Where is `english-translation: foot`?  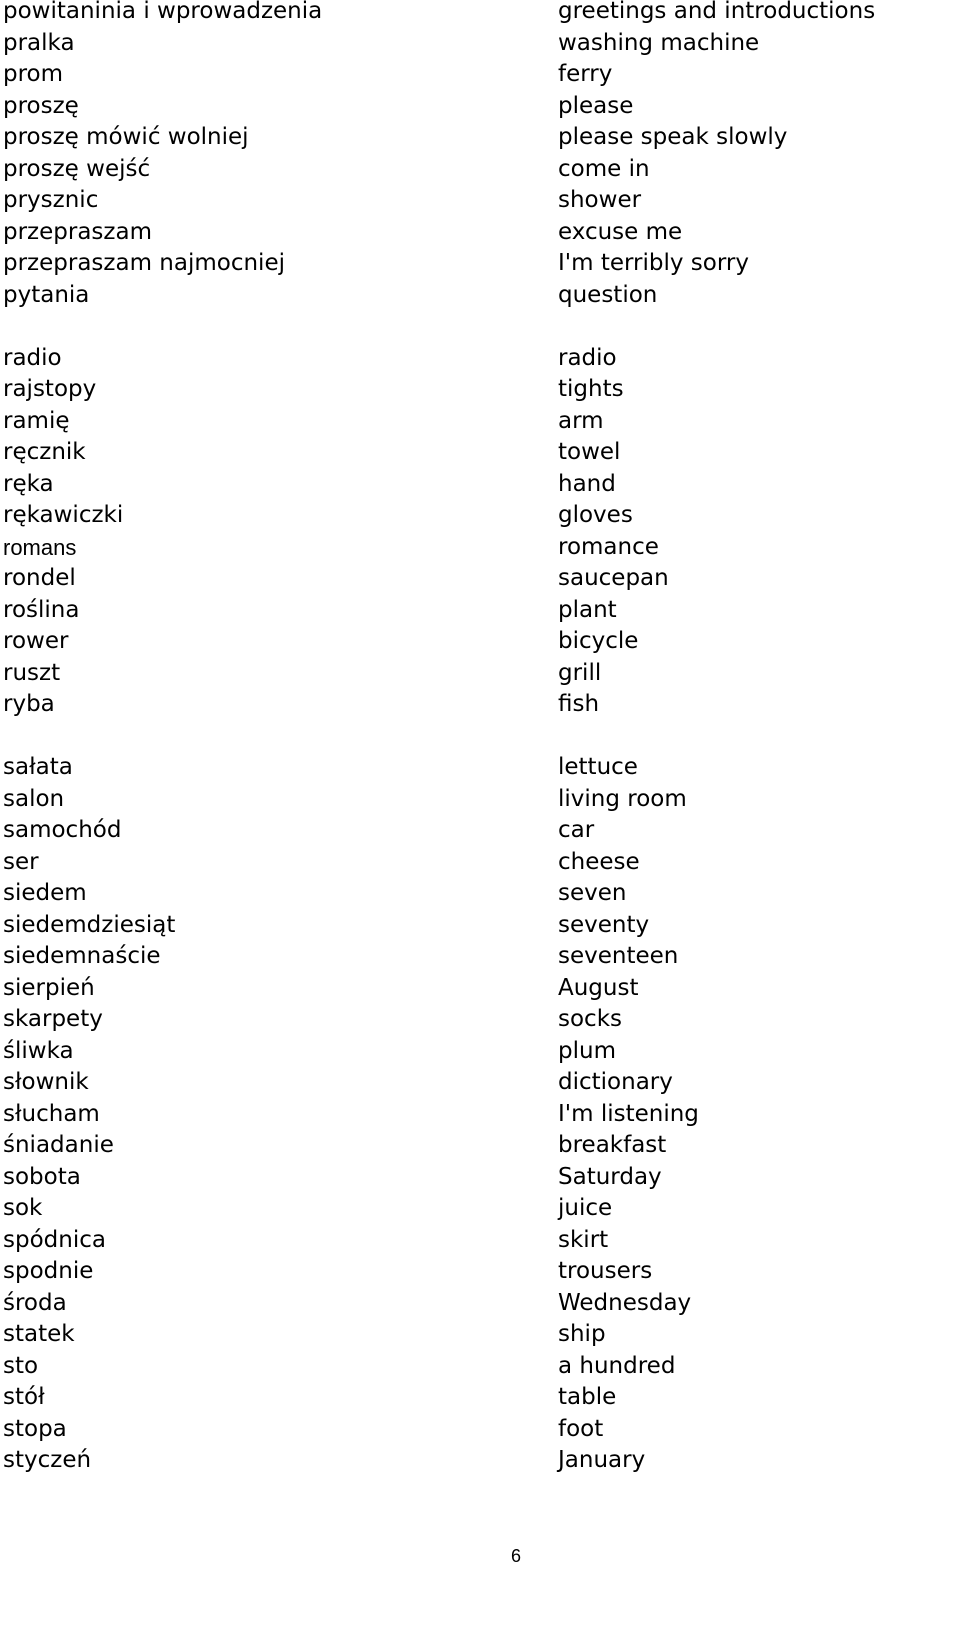 english-translation: foot is located at coordinates (581, 1428).